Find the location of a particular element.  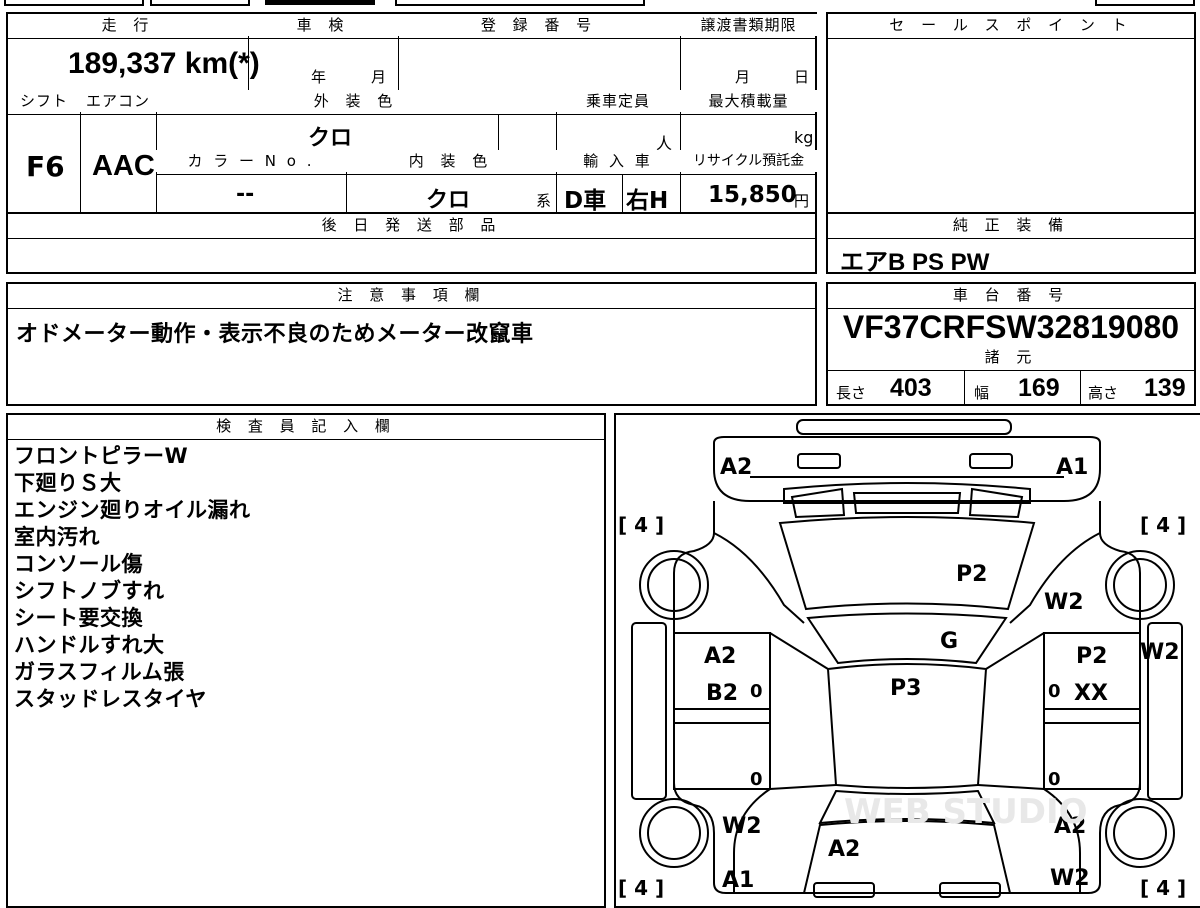

label-roof: P3 is located at coordinates (905, 688).